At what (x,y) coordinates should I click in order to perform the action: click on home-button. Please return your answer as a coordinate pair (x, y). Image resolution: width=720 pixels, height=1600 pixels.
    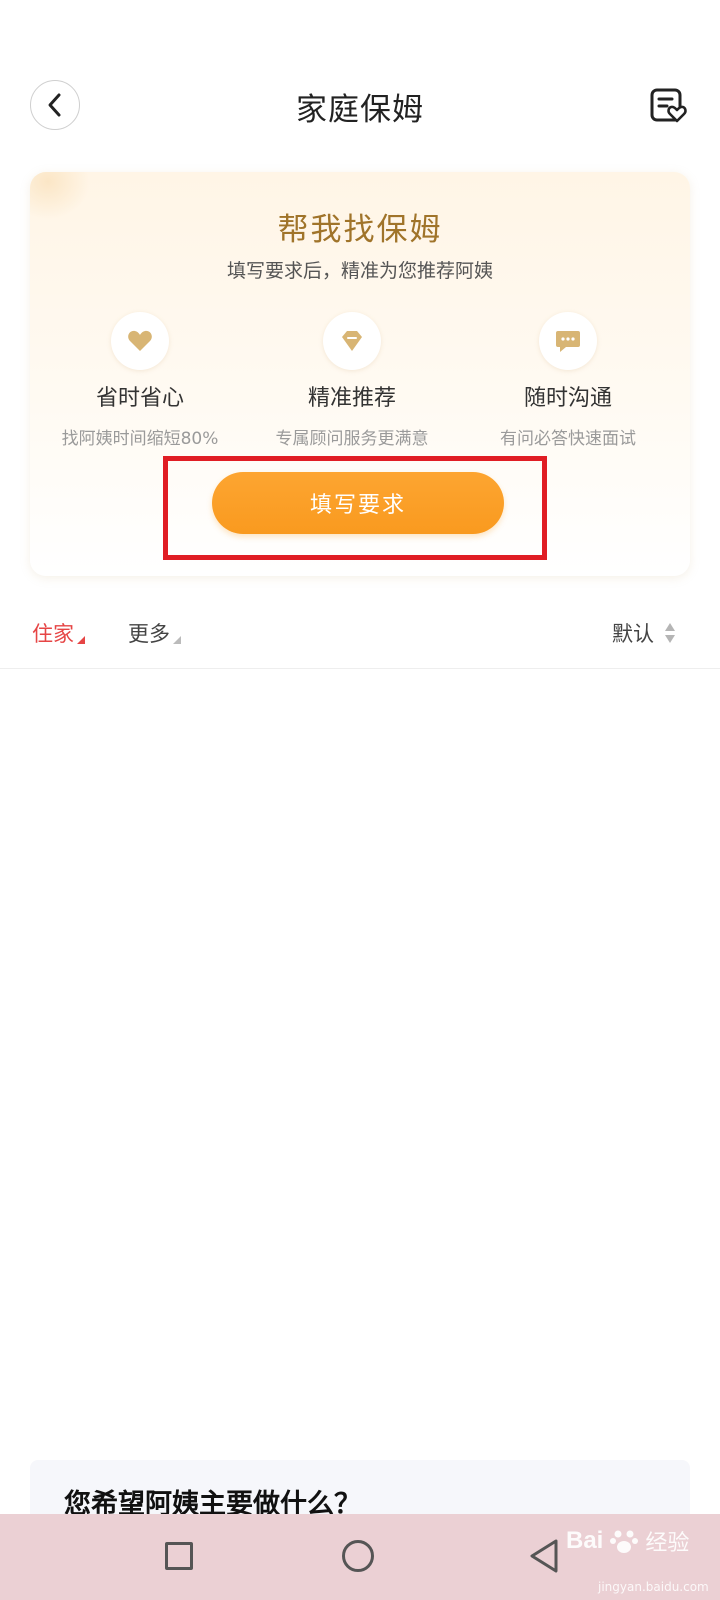
    Looking at the image, I should click on (358, 1556).